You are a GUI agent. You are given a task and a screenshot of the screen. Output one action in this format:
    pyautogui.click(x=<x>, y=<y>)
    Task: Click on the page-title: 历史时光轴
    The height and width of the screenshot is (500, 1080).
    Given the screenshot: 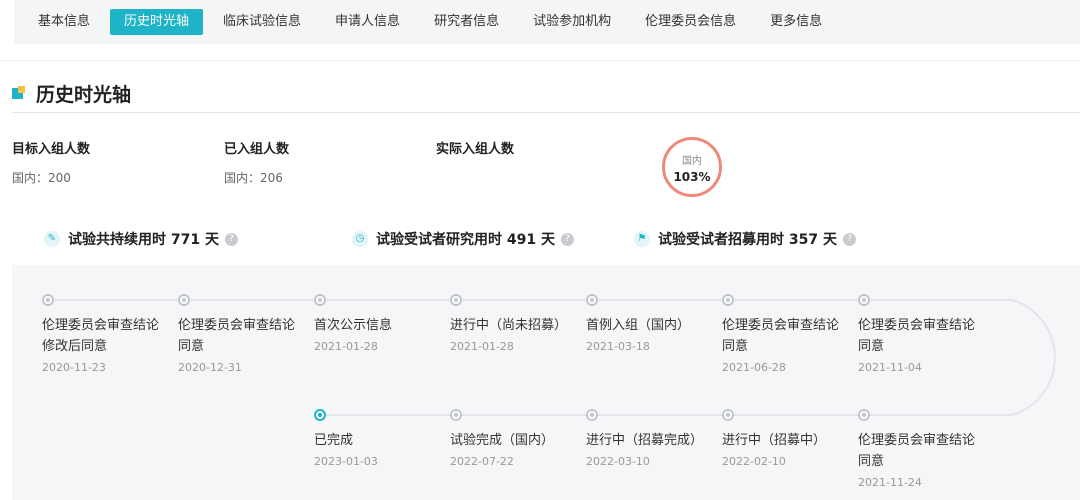 What is the action you would take?
    pyautogui.click(x=84, y=94)
    